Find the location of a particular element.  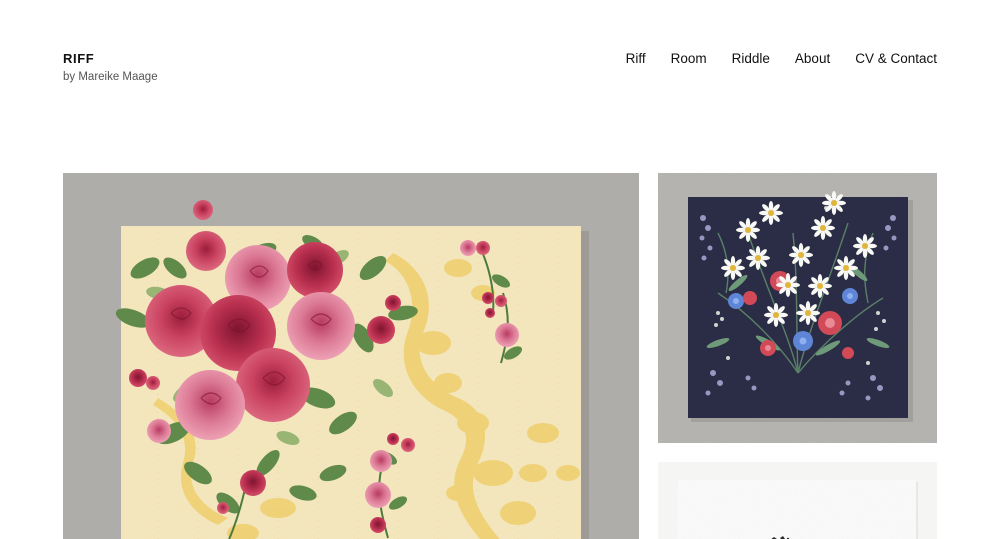

floral-daisy-wallpaper-image is located at coordinates (797, 308).